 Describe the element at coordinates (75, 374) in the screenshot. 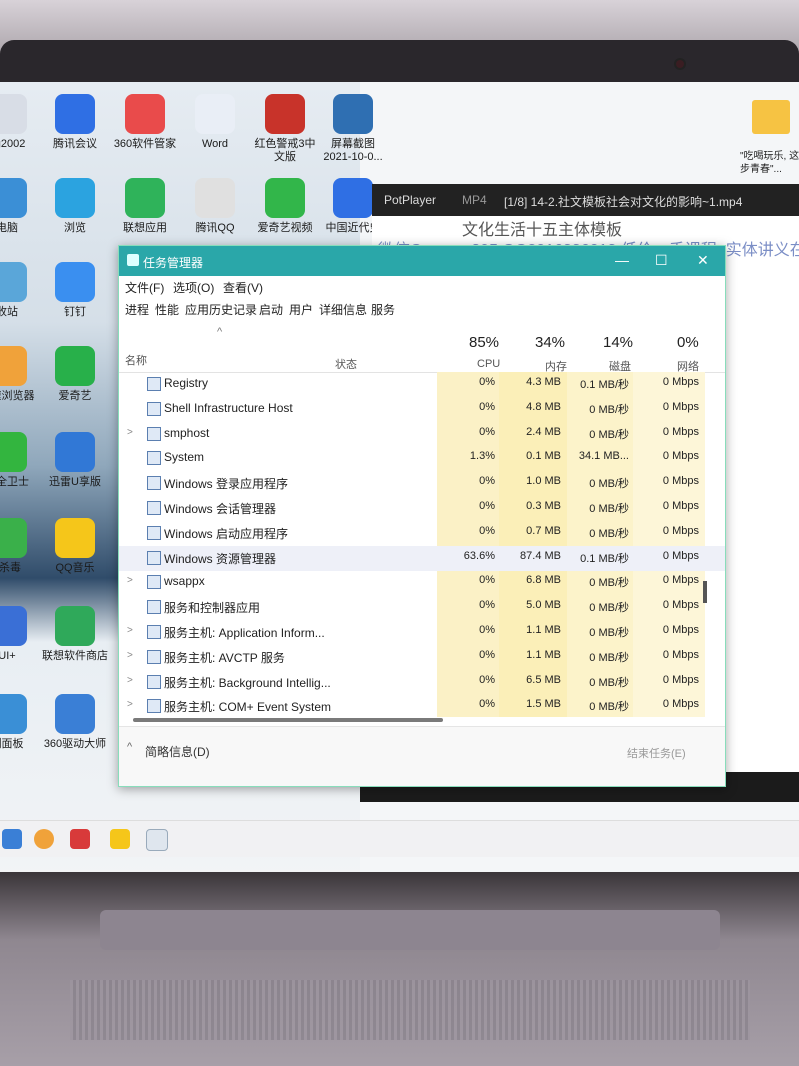

I see `desktop-icon: 爱奇艺` at that location.